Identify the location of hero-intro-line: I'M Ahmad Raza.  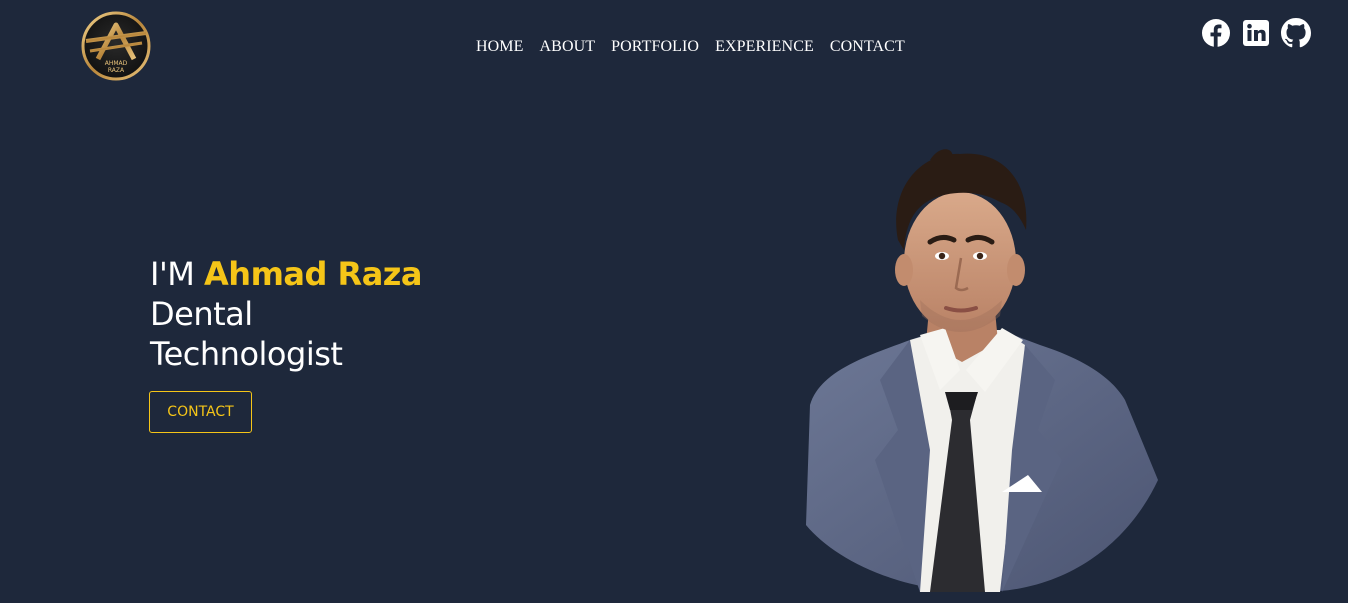
(286, 274).